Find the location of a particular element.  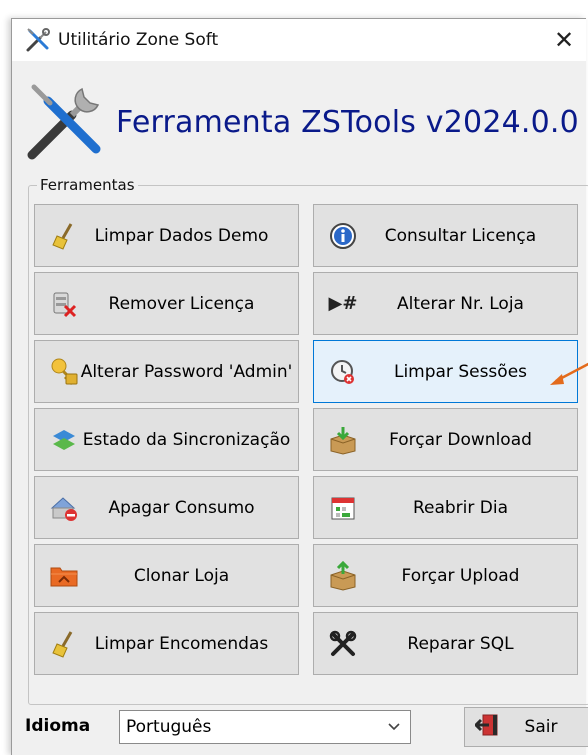

orange-arrow-annotation is located at coordinates (569, 373).